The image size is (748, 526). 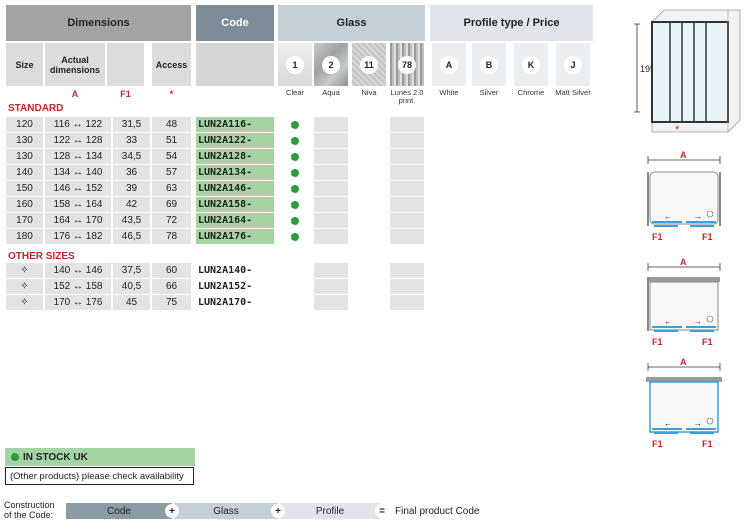 What do you see at coordinates (171, 94) in the screenshot?
I see `star-label: *` at bounding box center [171, 94].